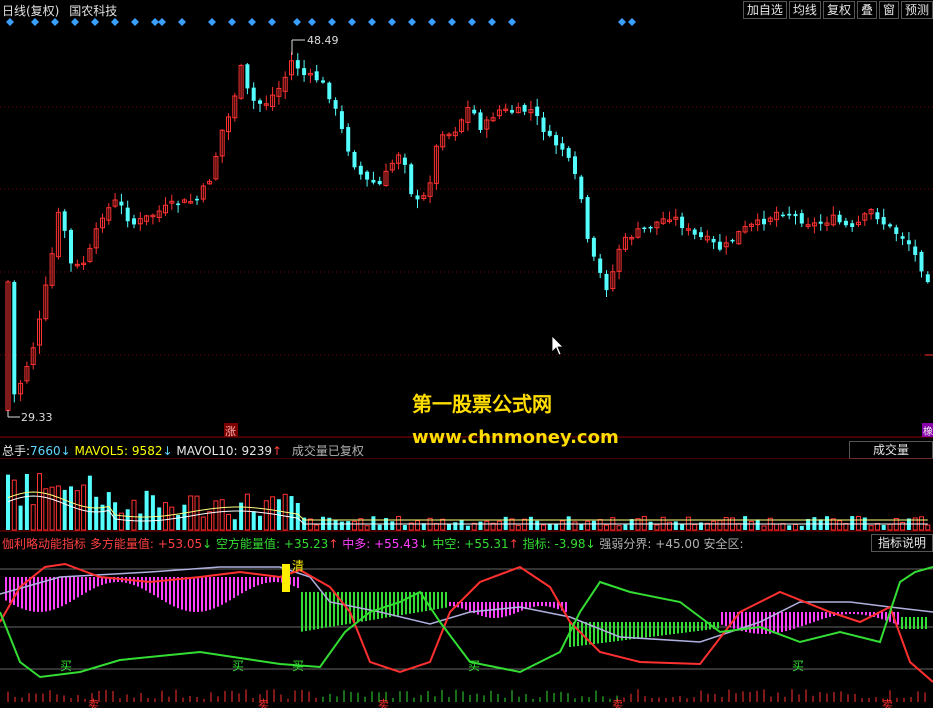  What do you see at coordinates (677, 544) in the screenshot?
I see `boundary-value: +45.00` at bounding box center [677, 544].